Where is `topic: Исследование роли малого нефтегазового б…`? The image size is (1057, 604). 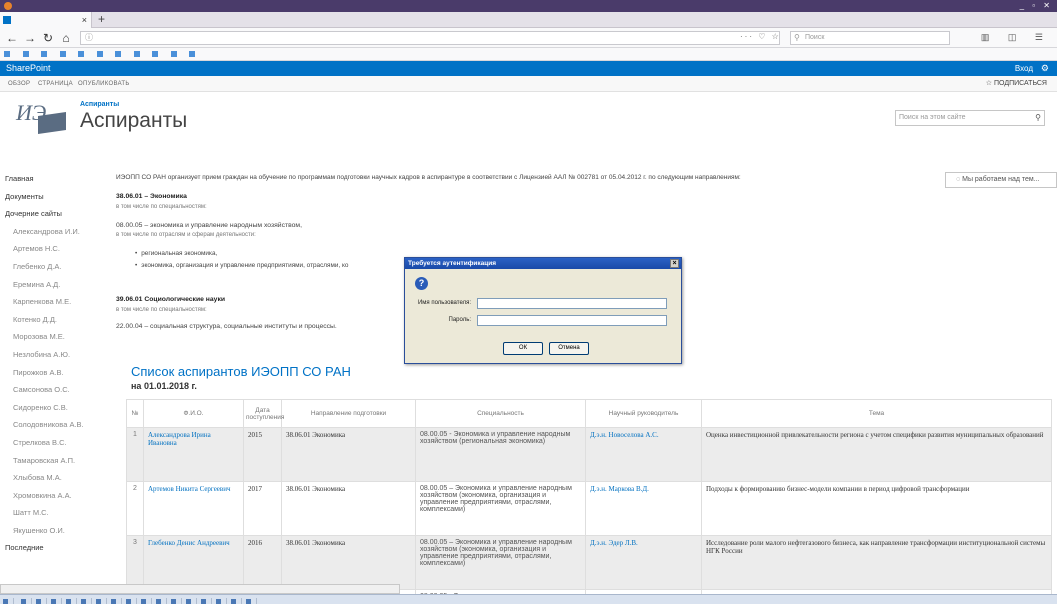 topic: Исследование роли малого нефтегазового б… is located at coordinates (876, 562).